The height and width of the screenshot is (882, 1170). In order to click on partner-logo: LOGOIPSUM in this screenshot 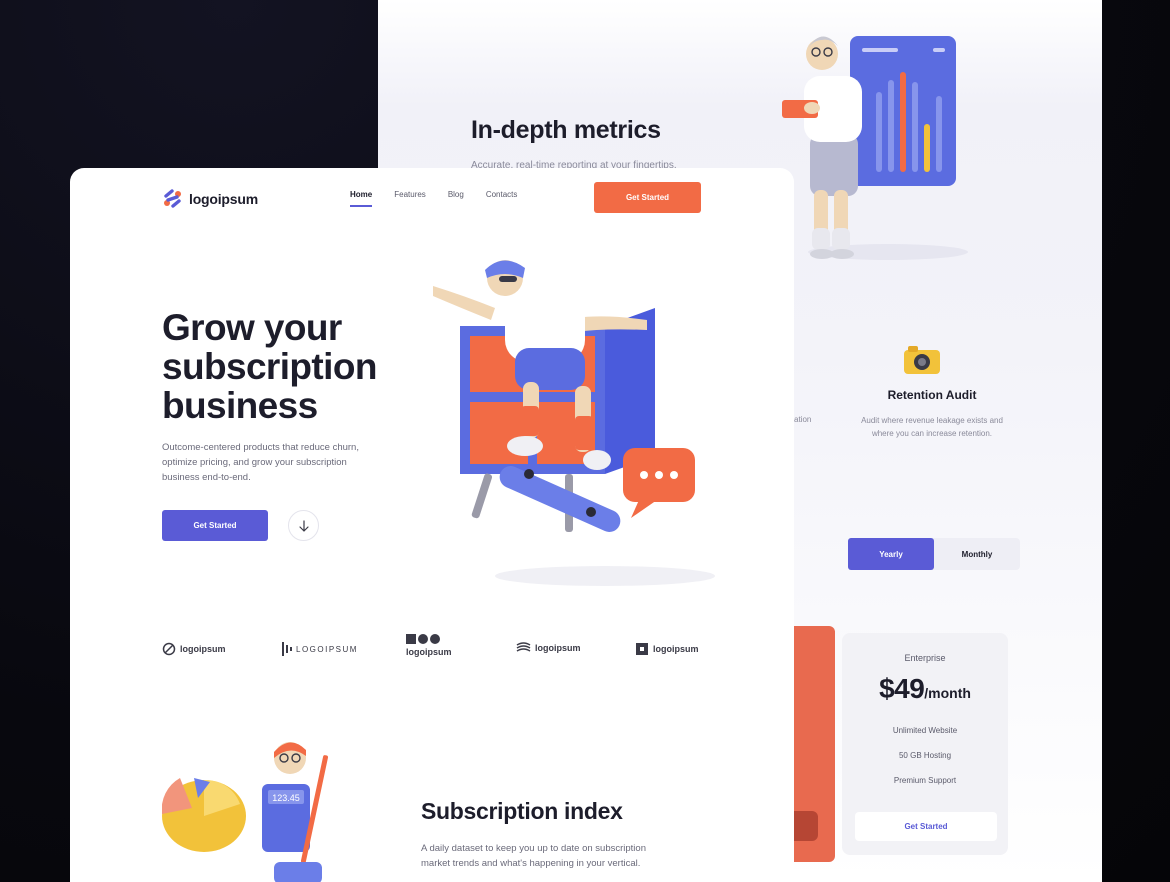, I will do `click(320, 649)`.